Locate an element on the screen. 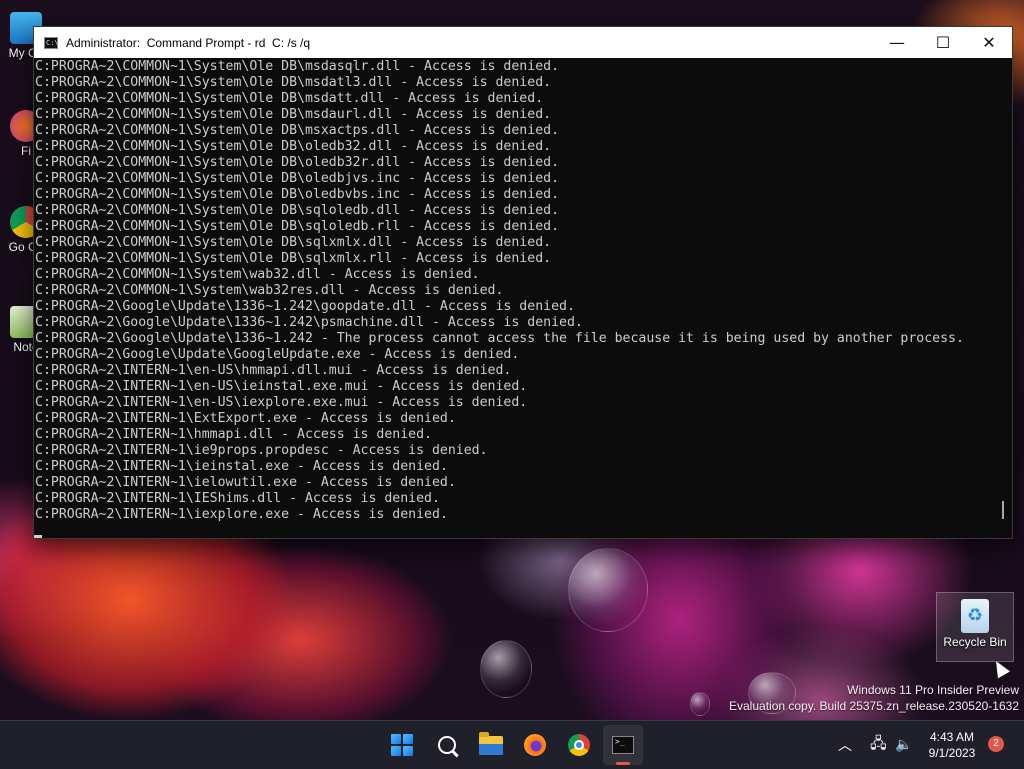  search-icon is located at coordinates (447, 745).